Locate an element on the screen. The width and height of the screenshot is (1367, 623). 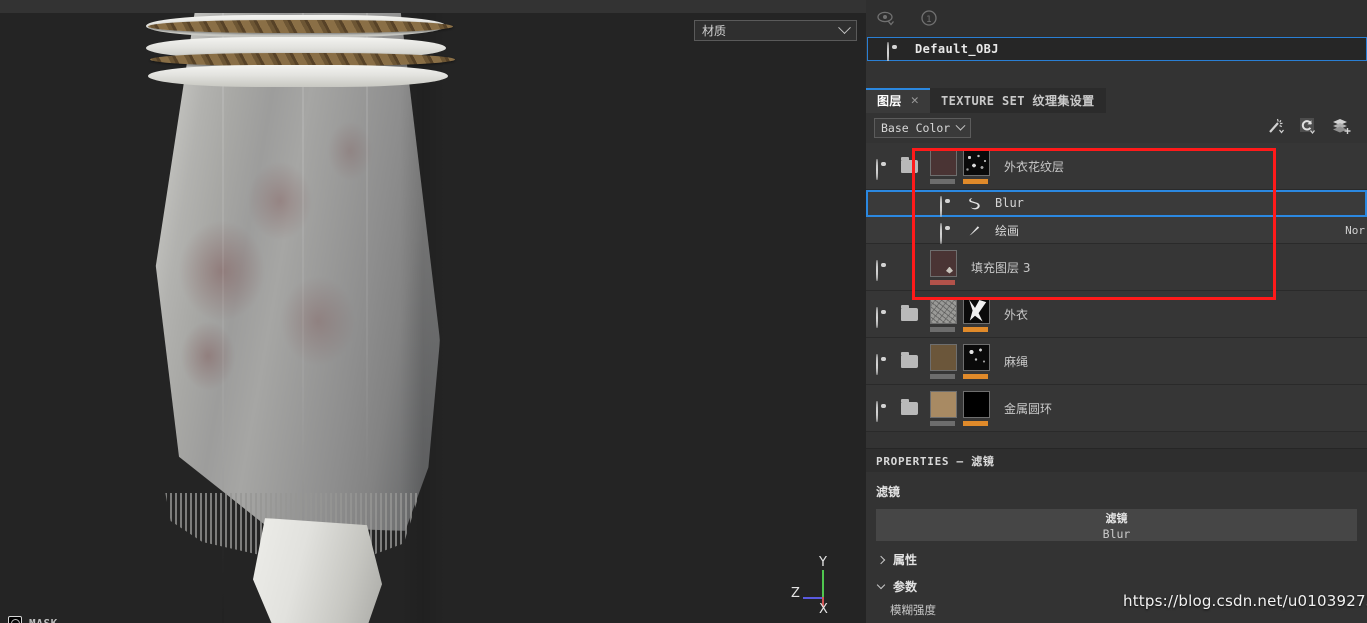
rope-belt is located at coordinates (300, 26).